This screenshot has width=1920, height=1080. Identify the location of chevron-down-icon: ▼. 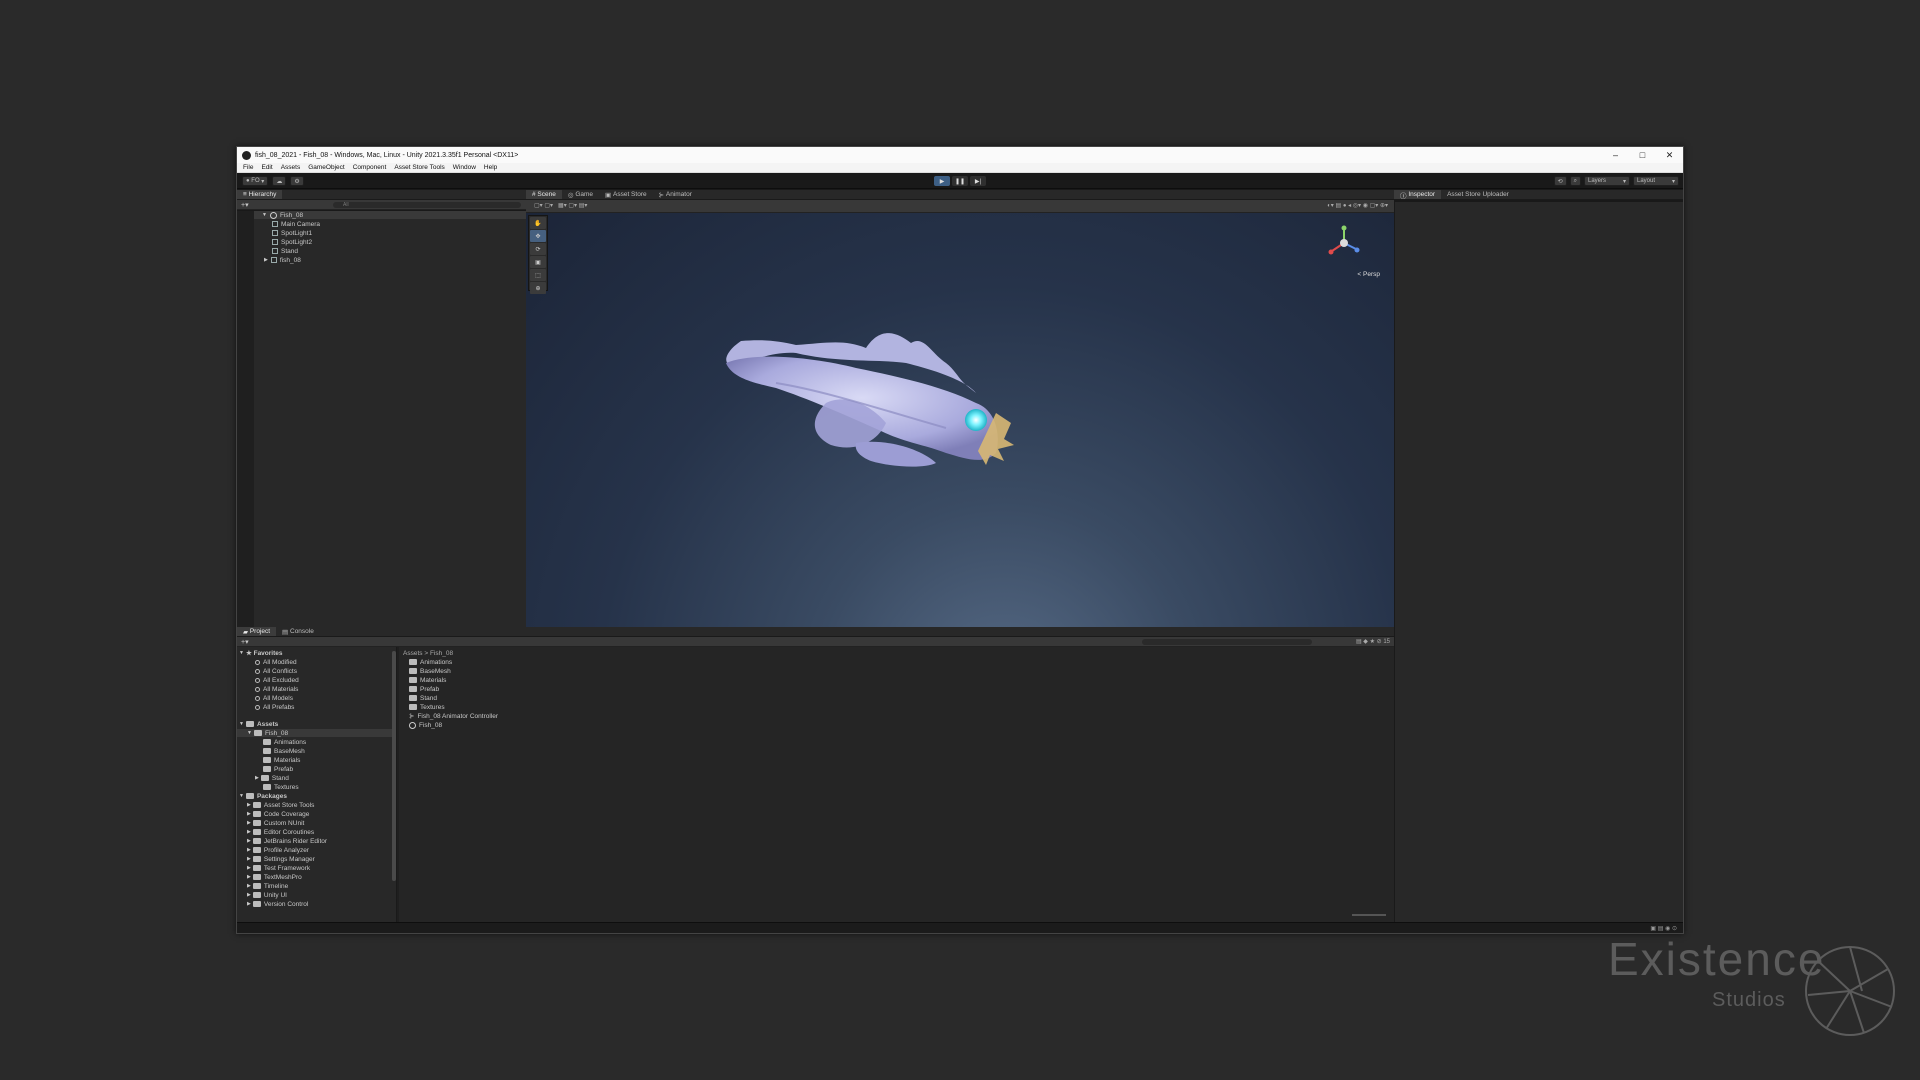
(264, 215).